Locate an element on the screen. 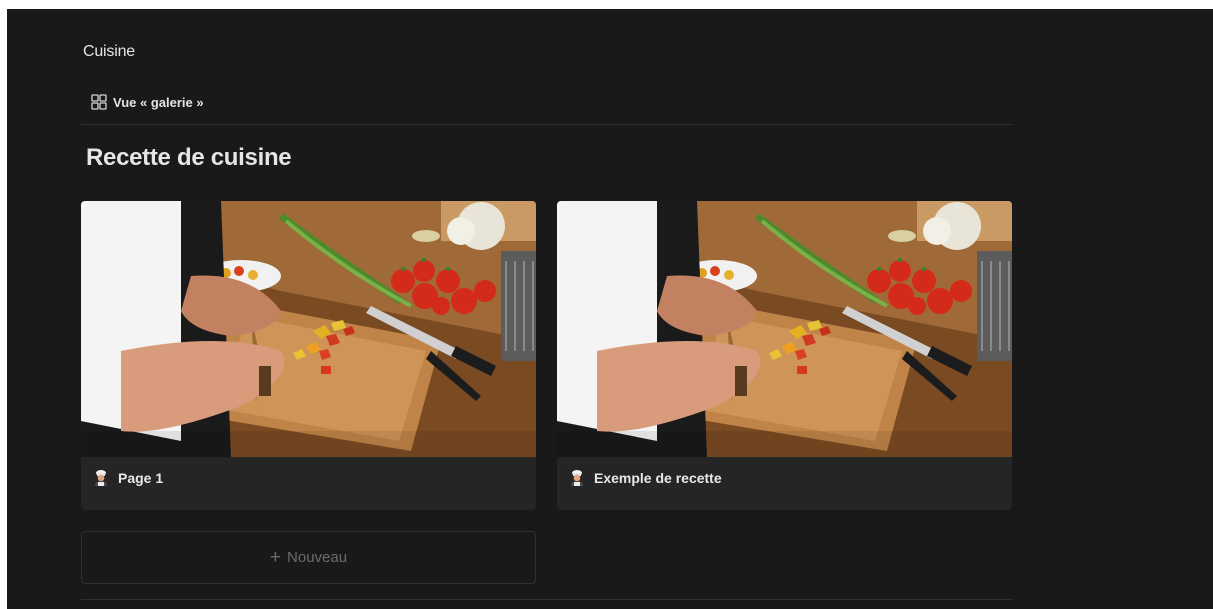 The image size is (1213, 609). card-title: Page 1 is located at coordinates (127, 478).